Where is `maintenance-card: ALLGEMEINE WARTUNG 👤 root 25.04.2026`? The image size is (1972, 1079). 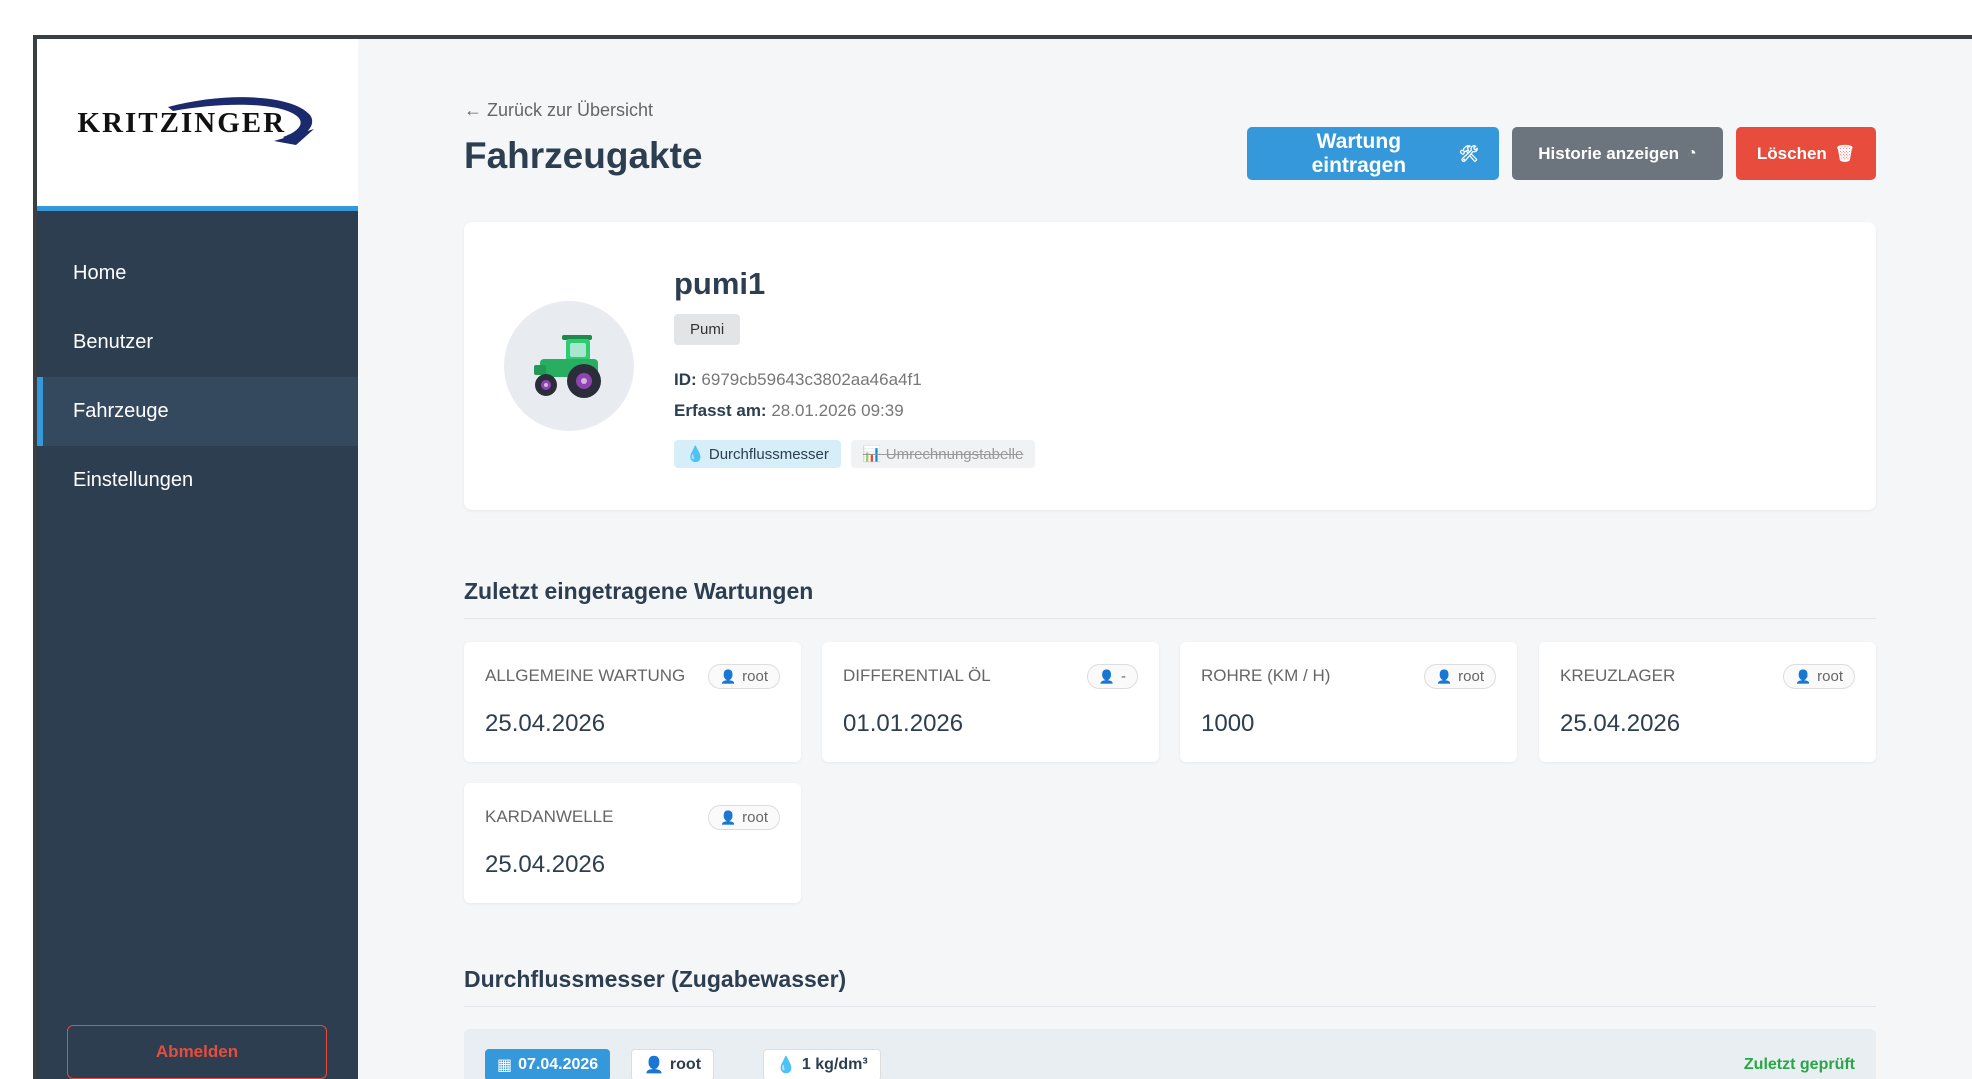 maintenance-card: ALLGEMEINE WARTUNG 👤 root 25.04.2026 is located at coordinates (632, 702).